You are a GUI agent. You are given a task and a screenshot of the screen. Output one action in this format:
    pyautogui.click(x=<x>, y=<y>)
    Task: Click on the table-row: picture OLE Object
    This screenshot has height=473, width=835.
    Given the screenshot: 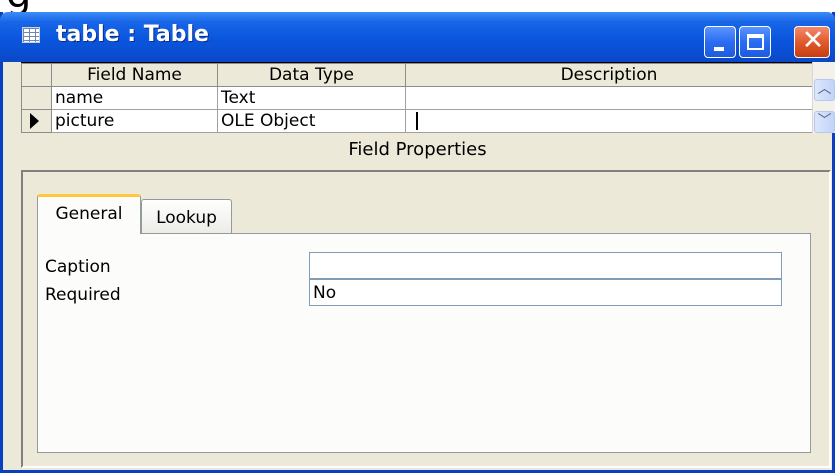 What is the action you would take?
    pyautogui.click(x=417, y=121)
    